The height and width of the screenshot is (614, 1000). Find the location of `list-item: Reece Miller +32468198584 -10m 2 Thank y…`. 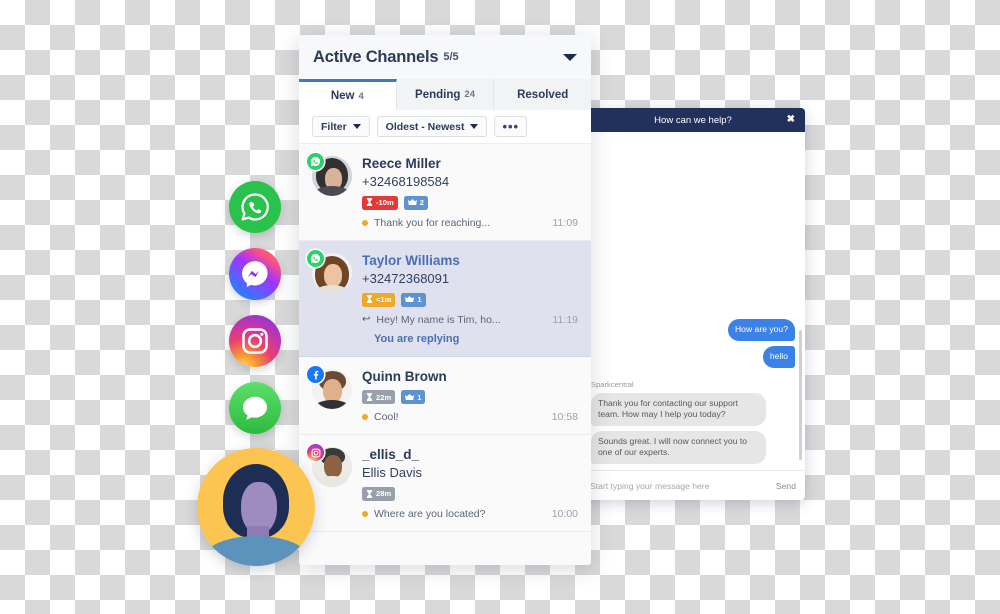

list-item: Reece Miller +32468198584 -10m 2 Thank y… is located at coordinates (445, 192).